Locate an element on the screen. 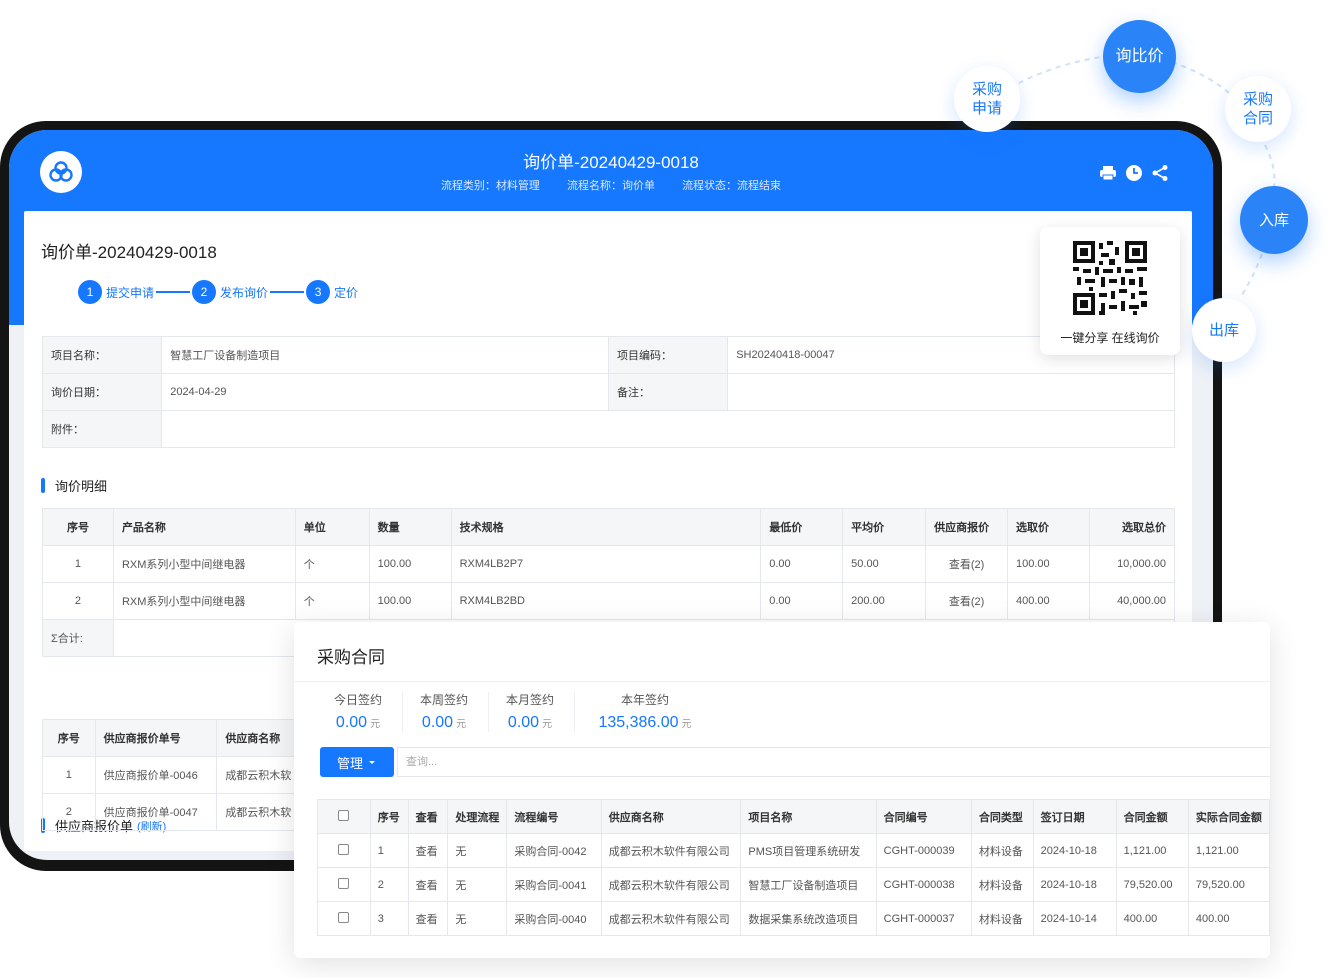 This screenshot has width=1329, height=978. stat-week: 本周签约 0.00 元 is located at coordinates (444, 711).